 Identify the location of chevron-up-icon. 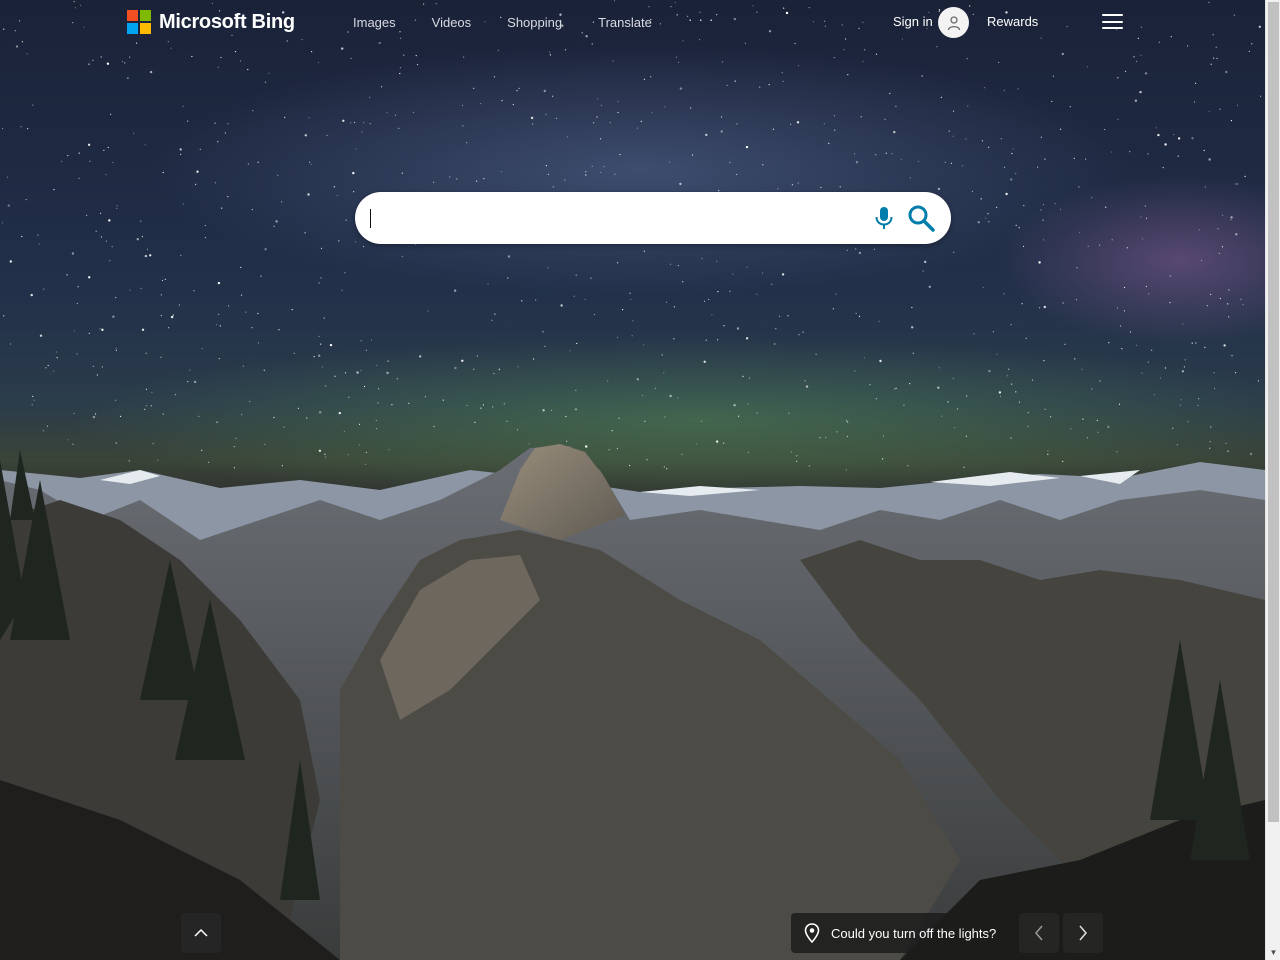
(201, 932).